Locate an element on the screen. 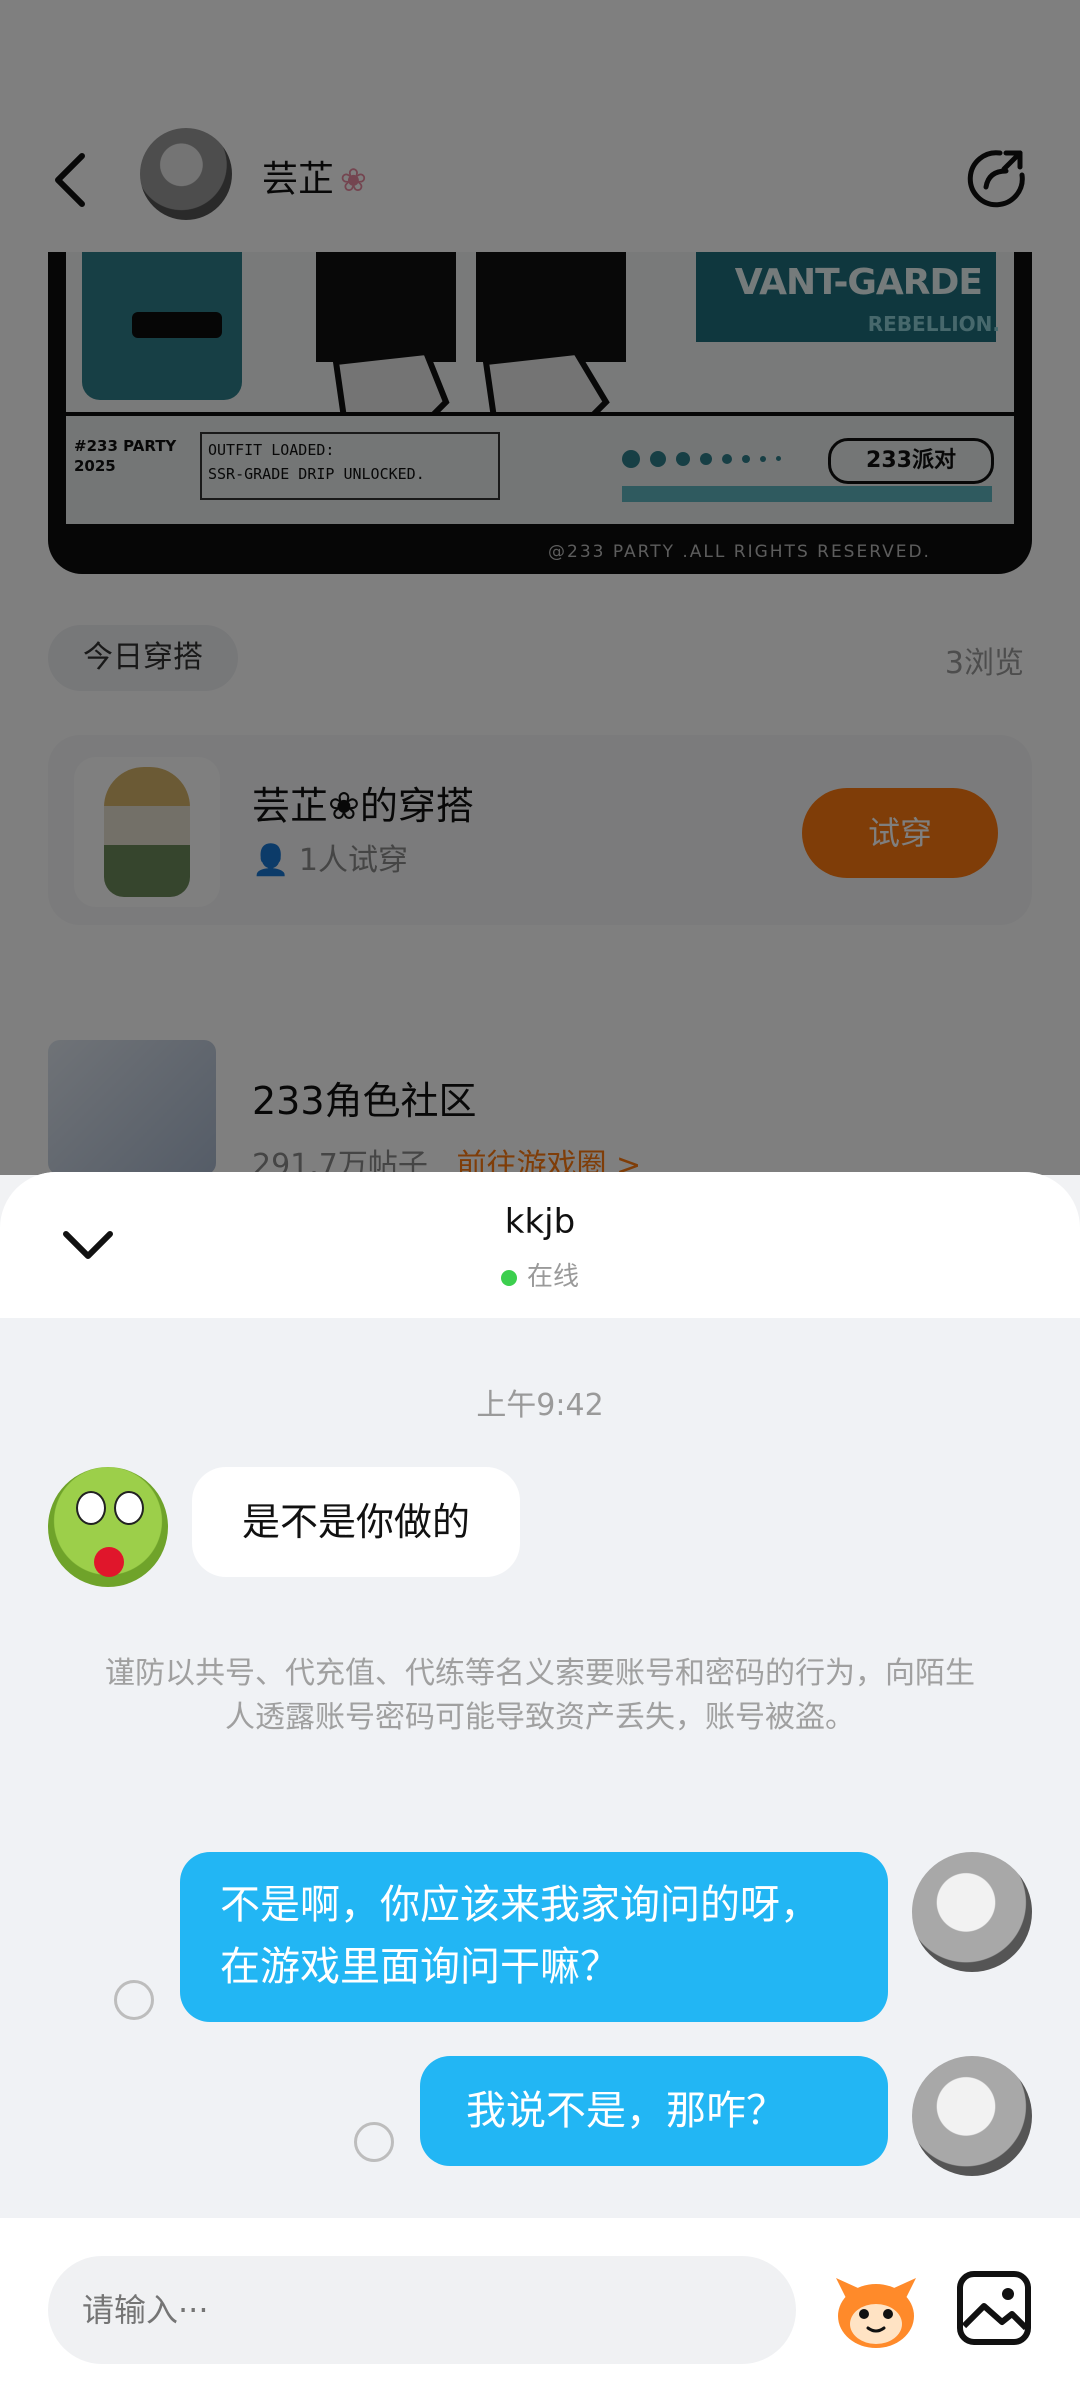  online-dot-icon is located at coordinates (508, 1277).